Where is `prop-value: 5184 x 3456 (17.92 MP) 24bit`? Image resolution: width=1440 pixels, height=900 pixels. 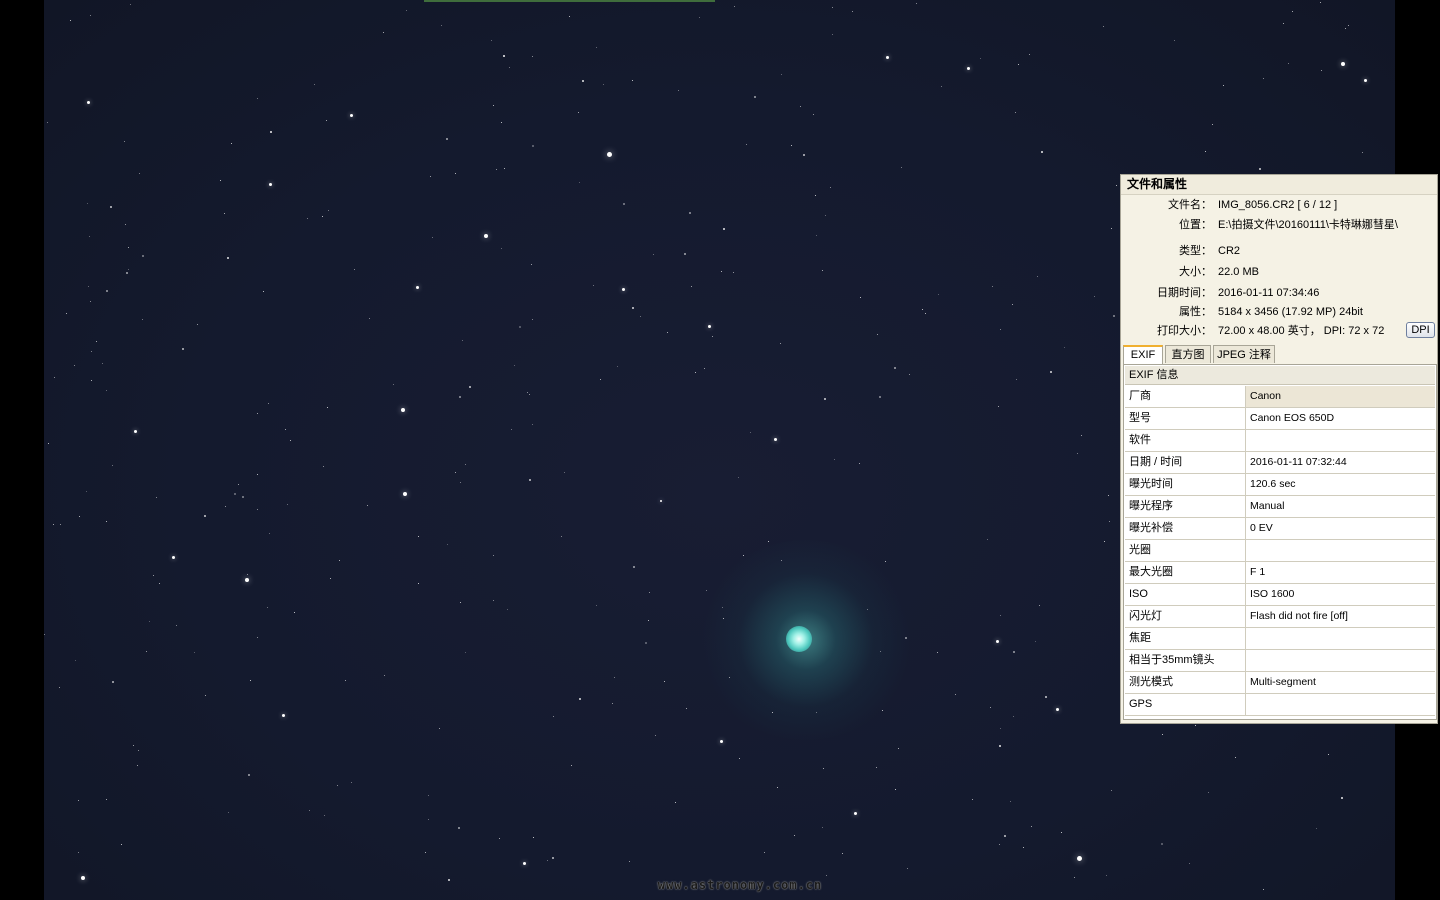 prop-value: 5184 x 3456 (17.92 MP) 24bit is located at coordinates (1290, 312).